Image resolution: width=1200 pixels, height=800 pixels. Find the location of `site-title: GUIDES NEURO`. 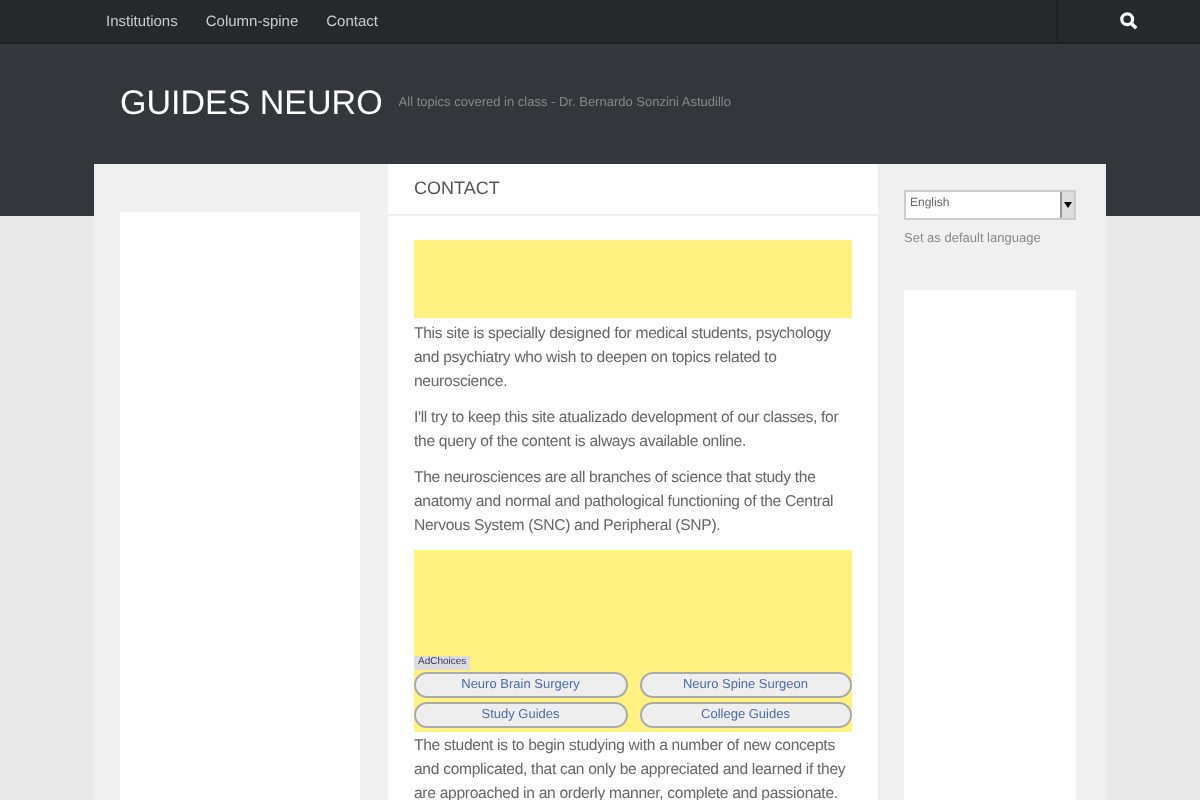

site-title: GUIDES NEURO is located at coordinates (251, 103).